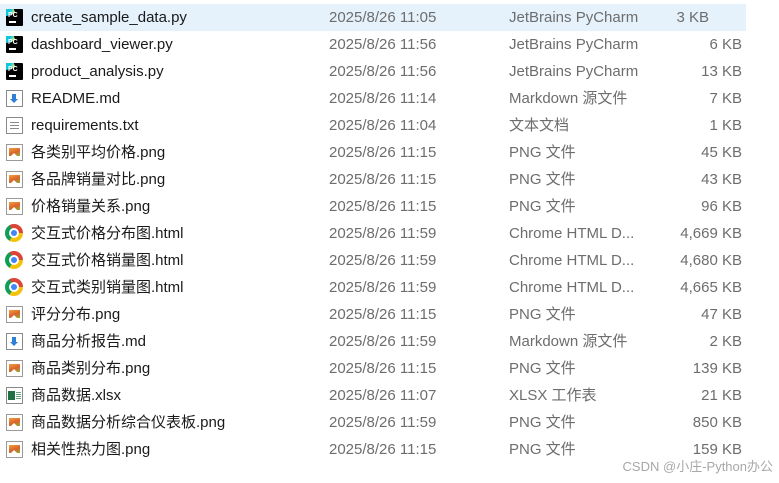 The width and height of the screenshot is (779, 483). I want to click on file-name: create_sample_data.py, so click(109, 17).